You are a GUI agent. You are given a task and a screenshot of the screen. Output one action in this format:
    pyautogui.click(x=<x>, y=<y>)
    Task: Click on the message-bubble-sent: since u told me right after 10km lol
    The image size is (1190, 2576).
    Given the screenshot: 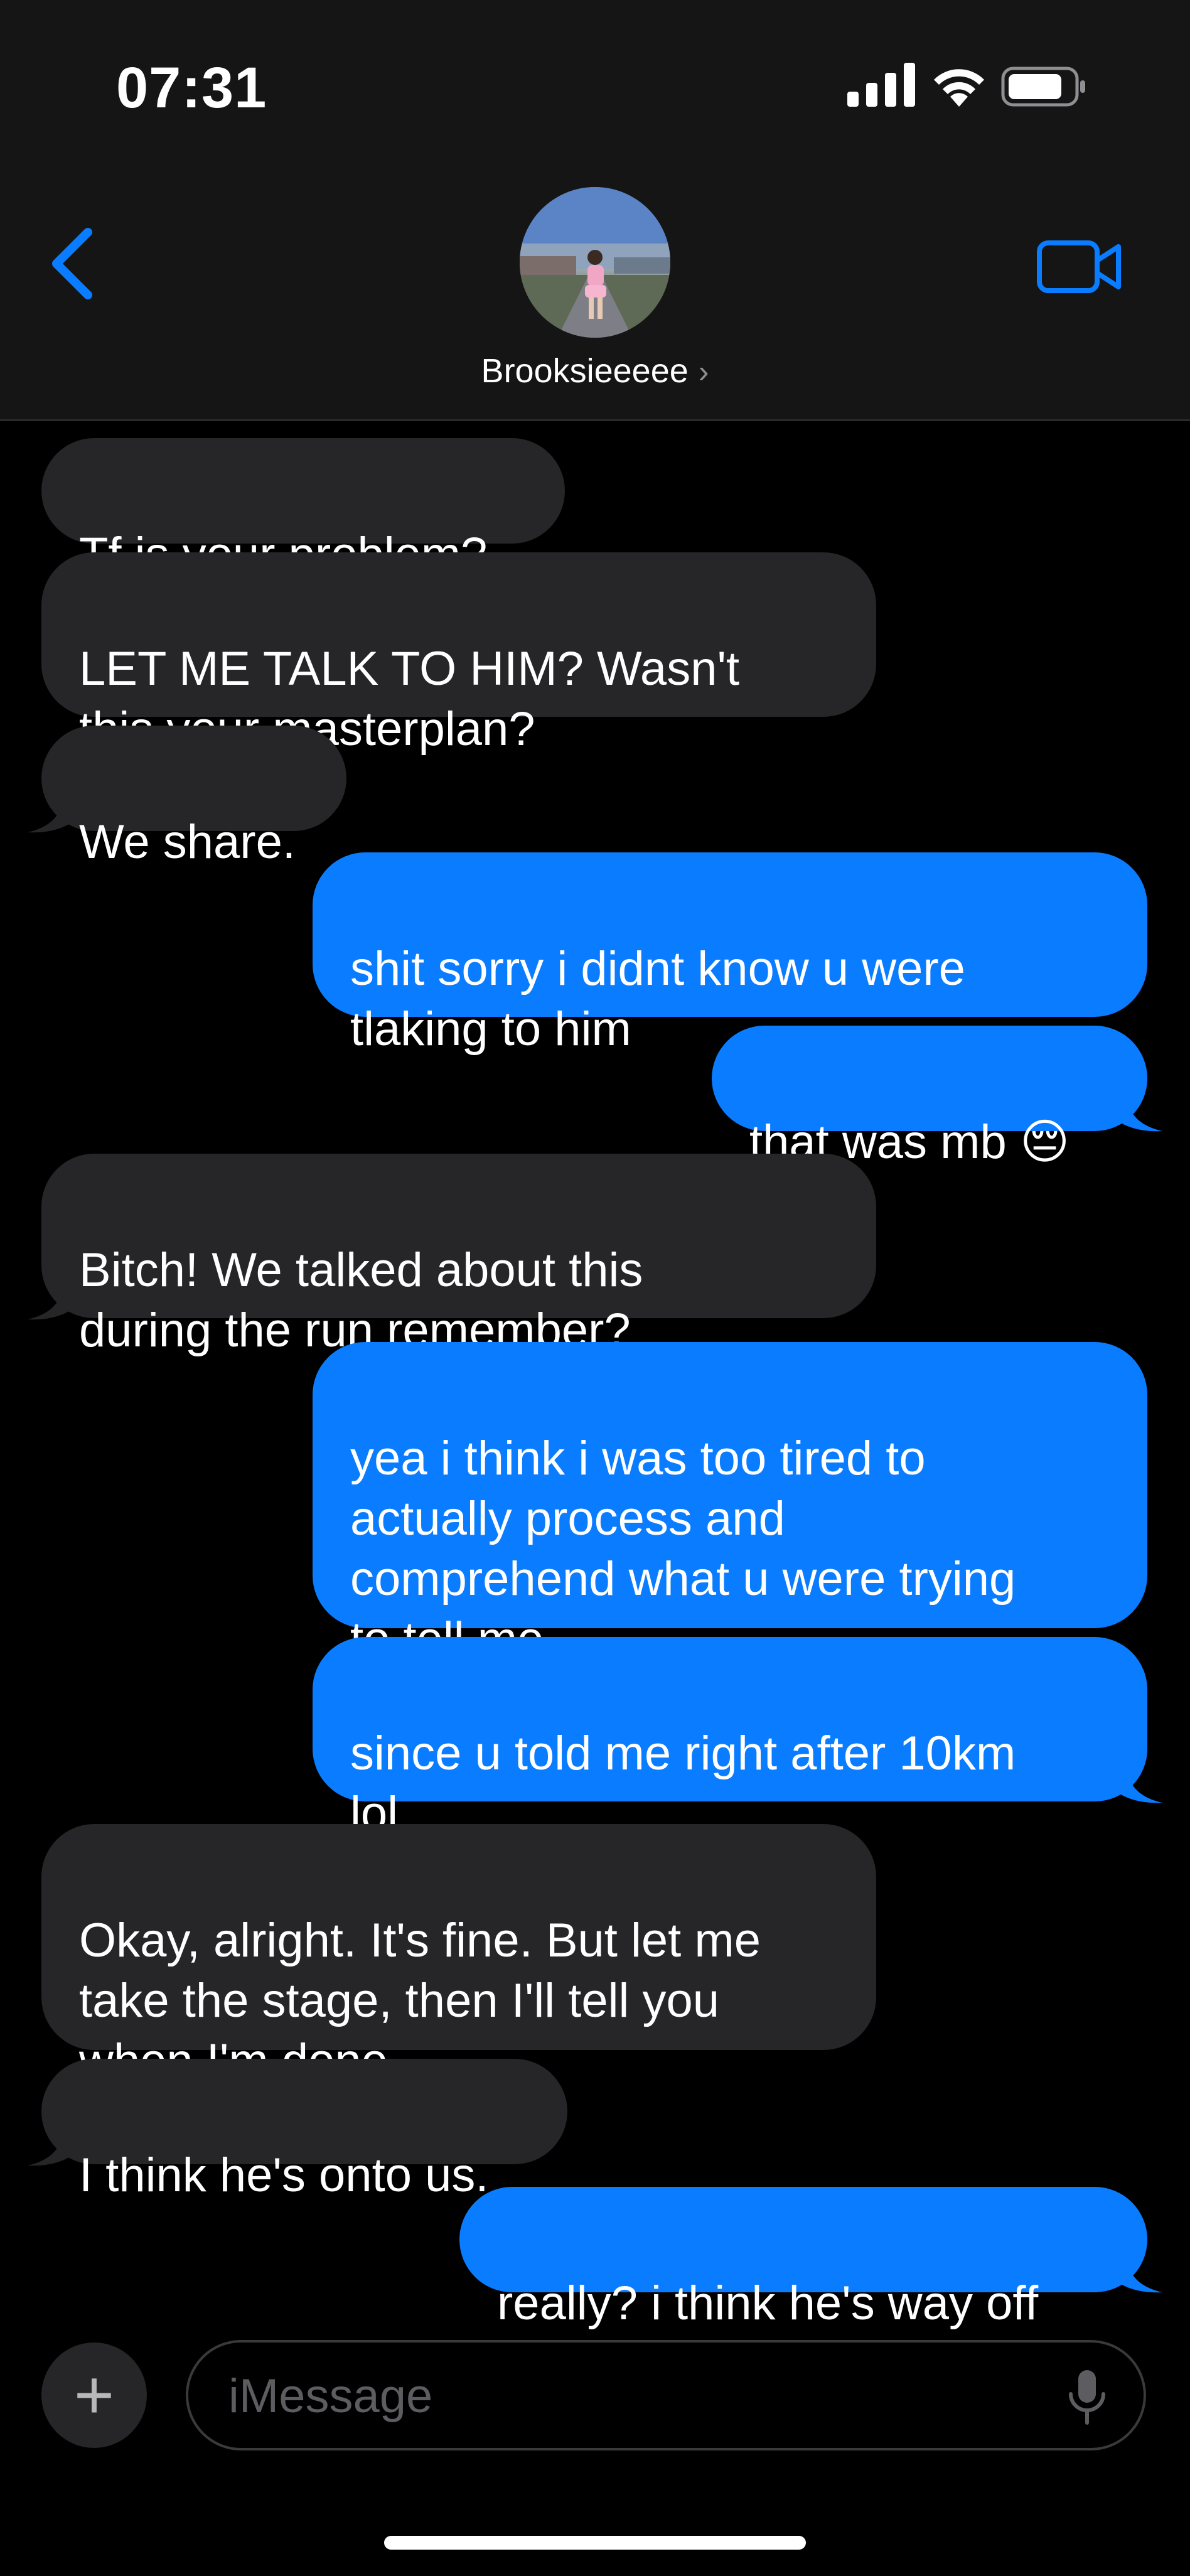 What is the action you would take?
    pyautogui.click(x=730, y=1738)
    